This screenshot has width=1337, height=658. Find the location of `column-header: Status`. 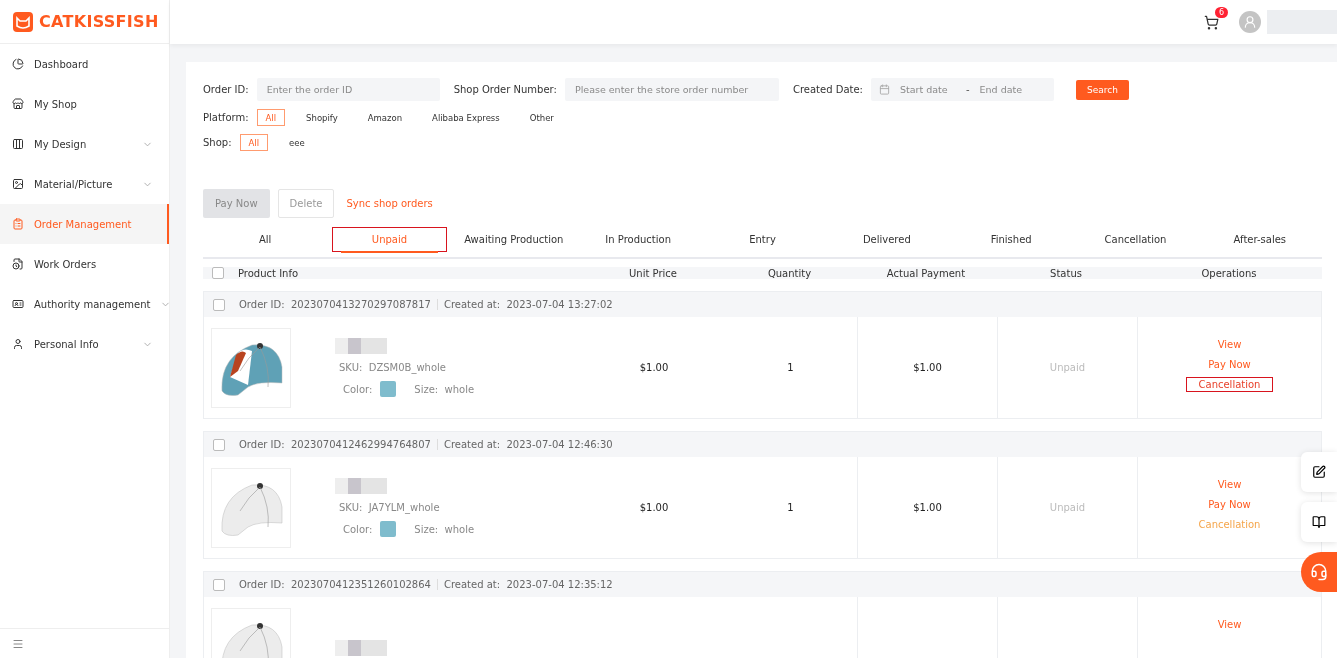

column-header: Status is located at coordinates (1066, 273).